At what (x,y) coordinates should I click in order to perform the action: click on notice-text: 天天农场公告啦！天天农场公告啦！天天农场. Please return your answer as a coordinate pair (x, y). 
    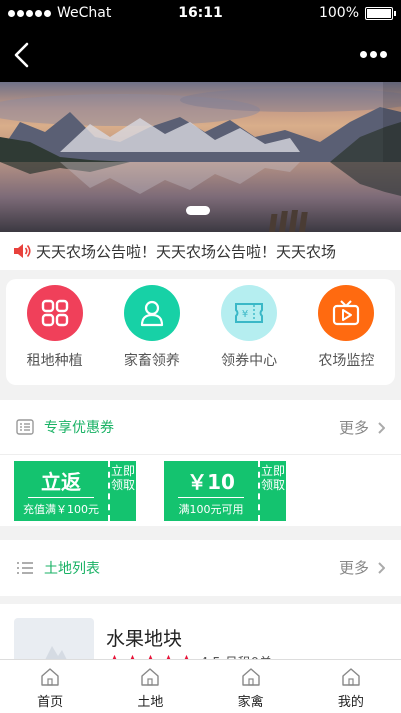
    Looking at the image, I should click on (186, 251).